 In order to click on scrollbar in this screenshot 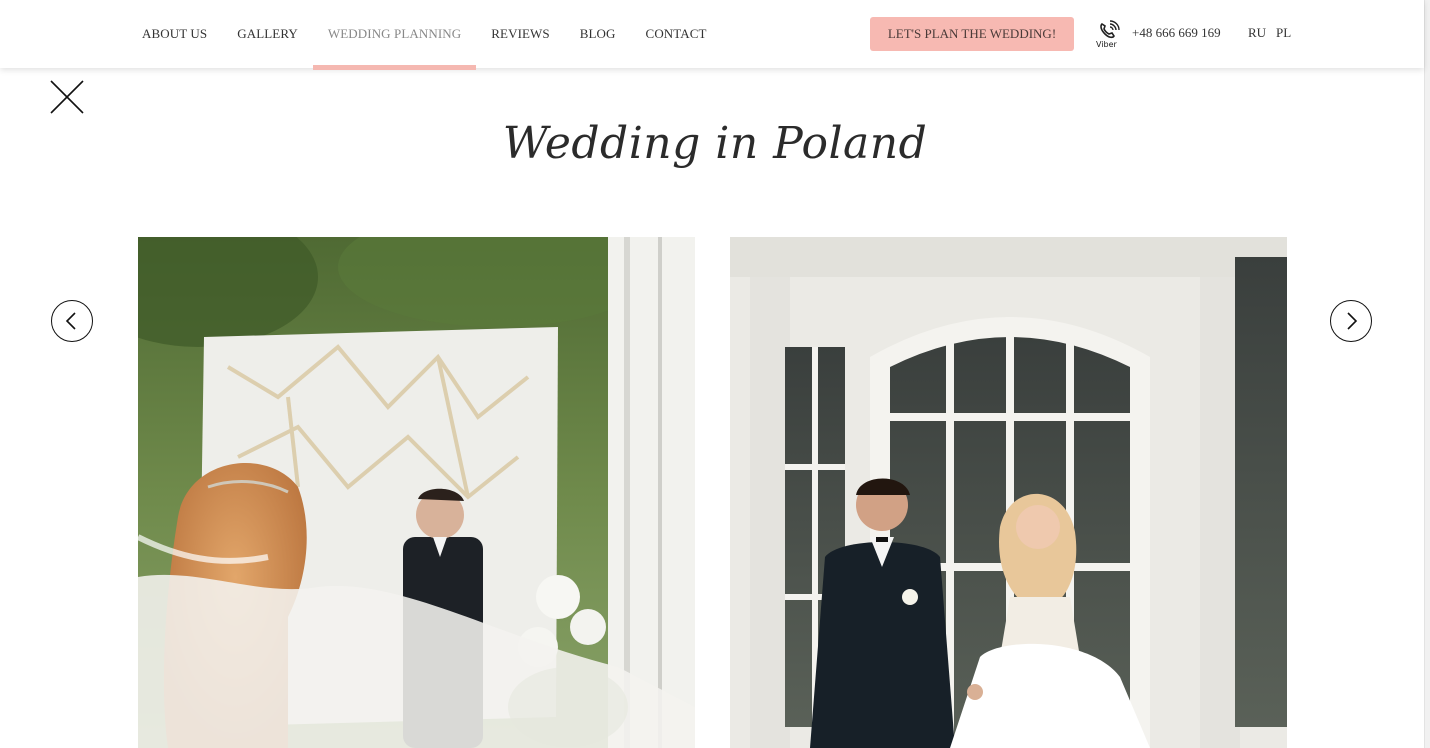, I will do `click(1427, 374)`.